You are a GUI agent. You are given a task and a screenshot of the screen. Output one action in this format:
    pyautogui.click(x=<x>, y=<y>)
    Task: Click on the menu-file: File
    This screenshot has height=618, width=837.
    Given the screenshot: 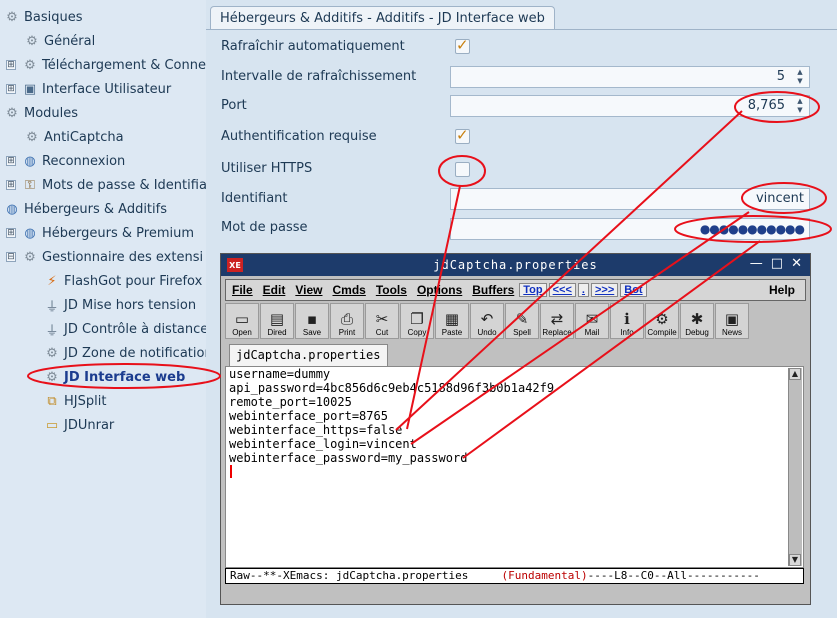 What is the action you would take?
    pyautogui.click(x=242, y=290)
    